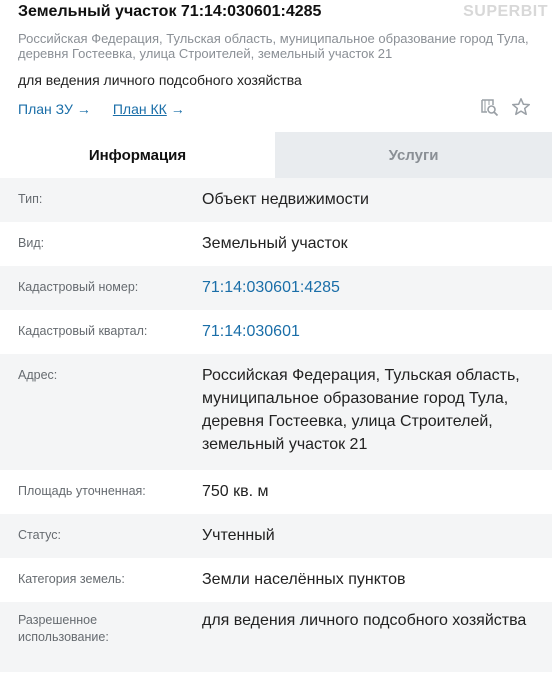 Image resolution: width=552 pixels, height=673 pixels. What do you see at coordinates (45, 109) in the screenshot?
I see `plan-zu-label: План ЗУ` at bounding box center [45, 109].